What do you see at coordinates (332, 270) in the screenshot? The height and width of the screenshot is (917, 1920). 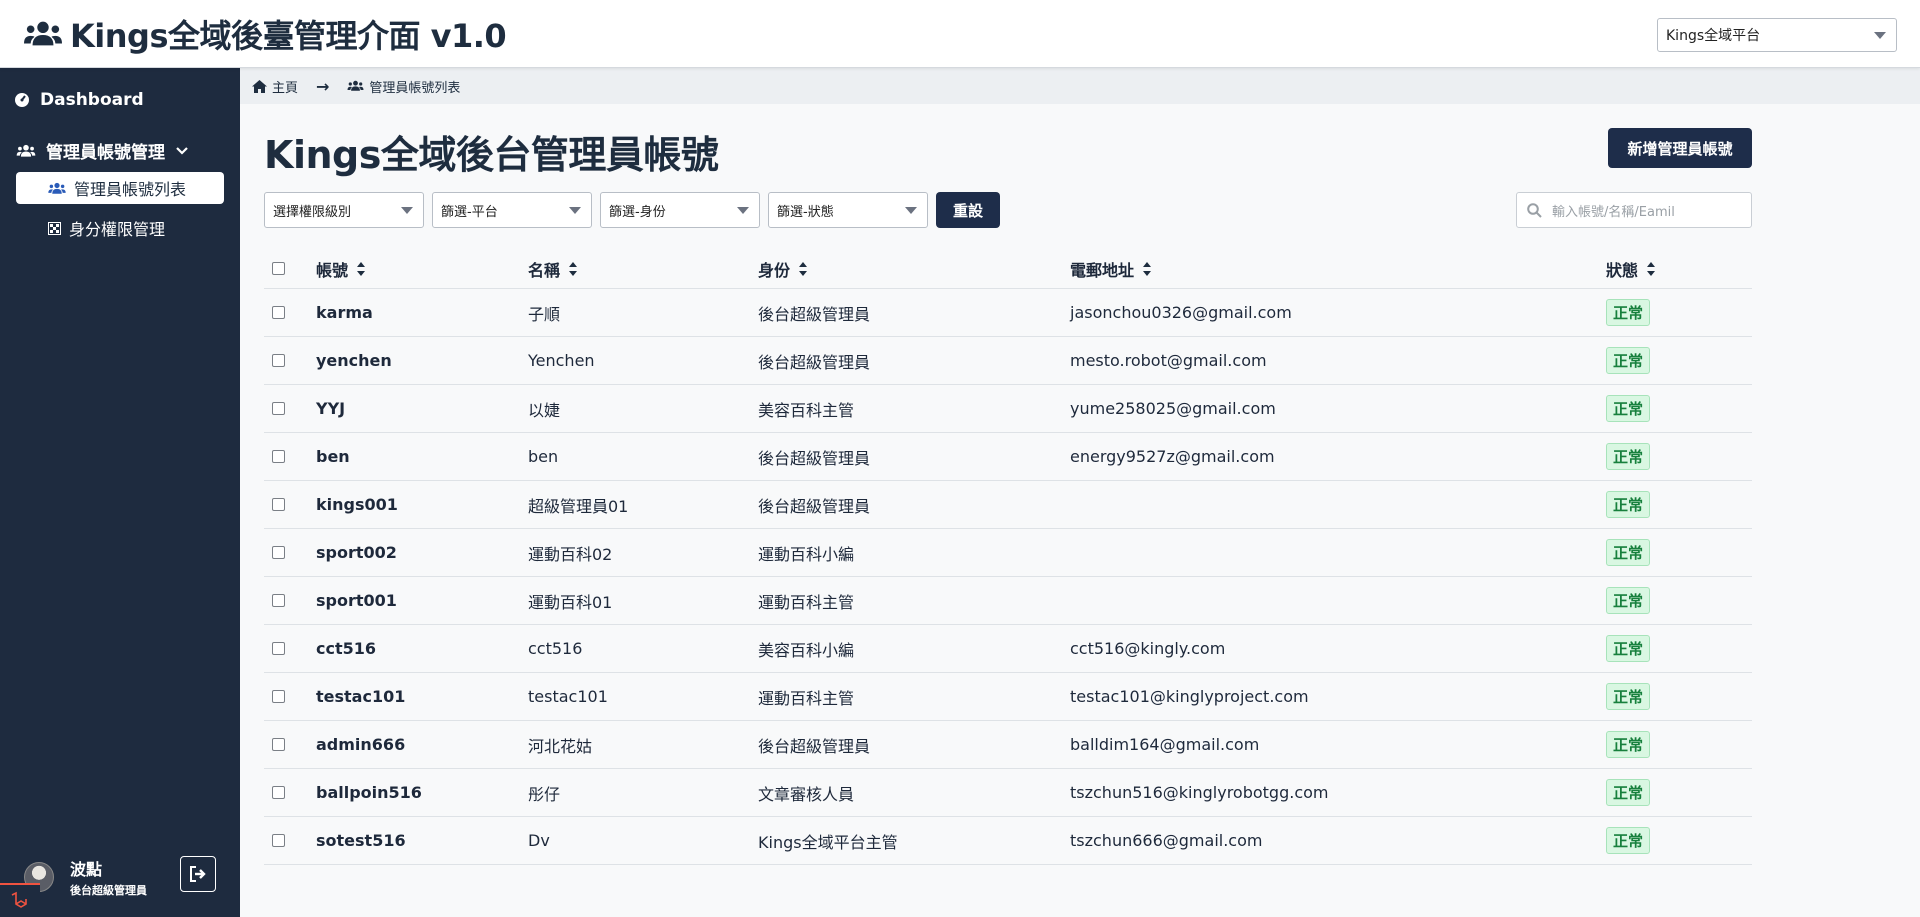 I see `column-header-label: 帳號` at bounding box center [332, 270].